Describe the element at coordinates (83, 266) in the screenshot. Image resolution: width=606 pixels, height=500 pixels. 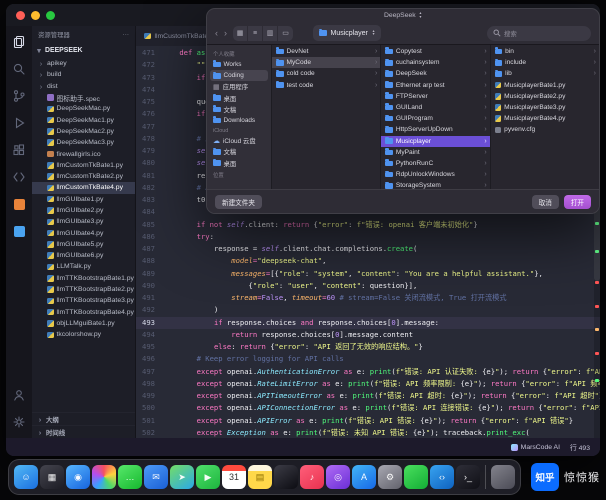
I see `tree-item: LLMTalk.py` at that location.